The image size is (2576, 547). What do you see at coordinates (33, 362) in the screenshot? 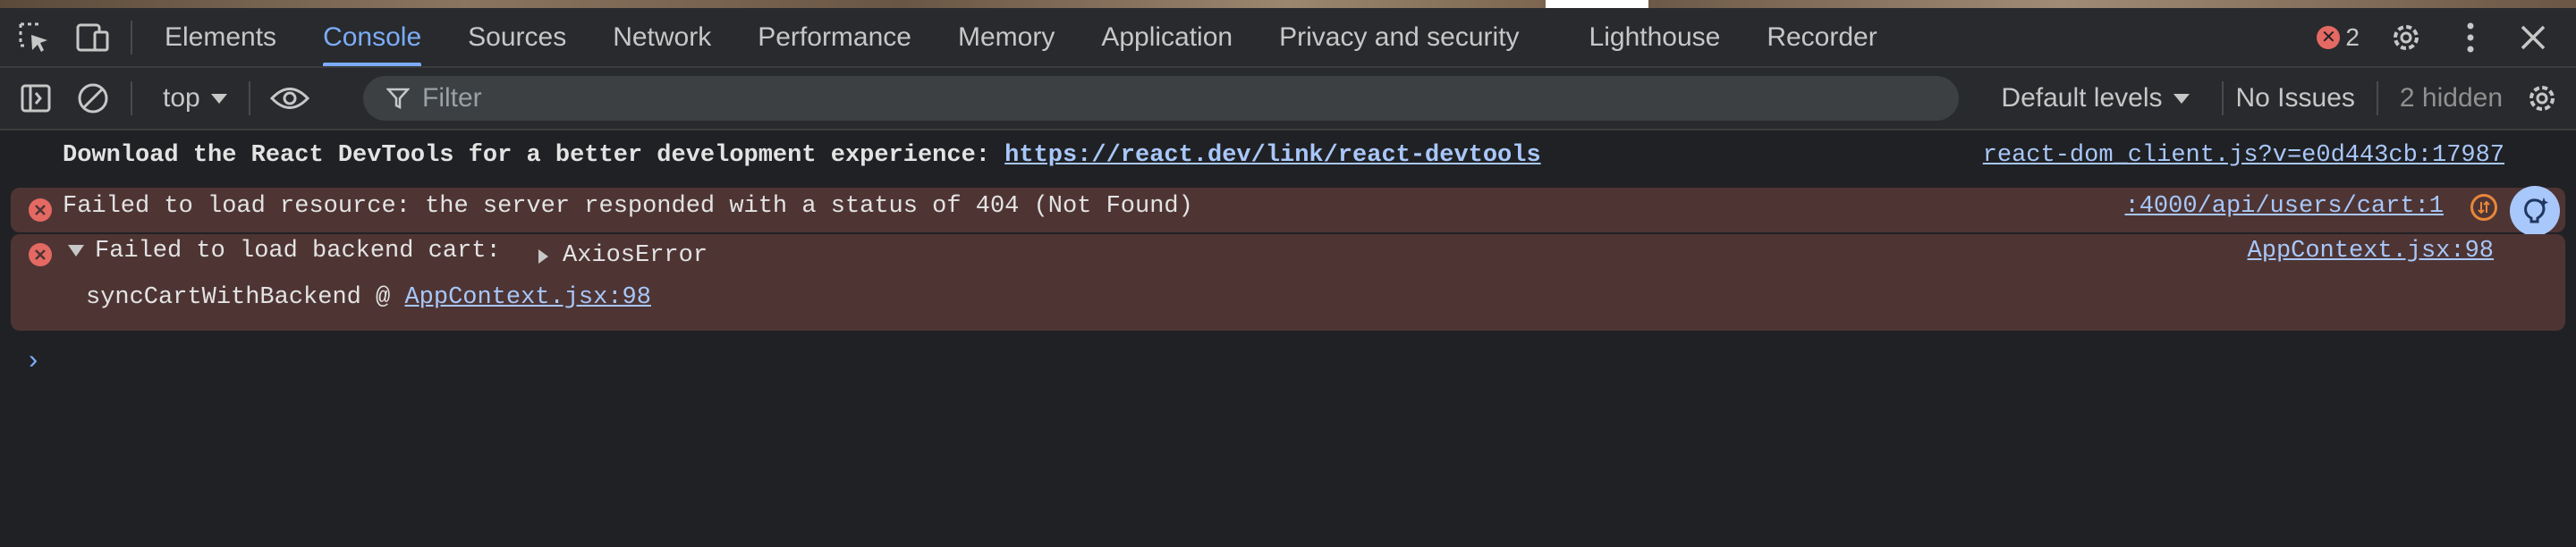
I see `console-prompt: ›` at bounding box center [33, 362].